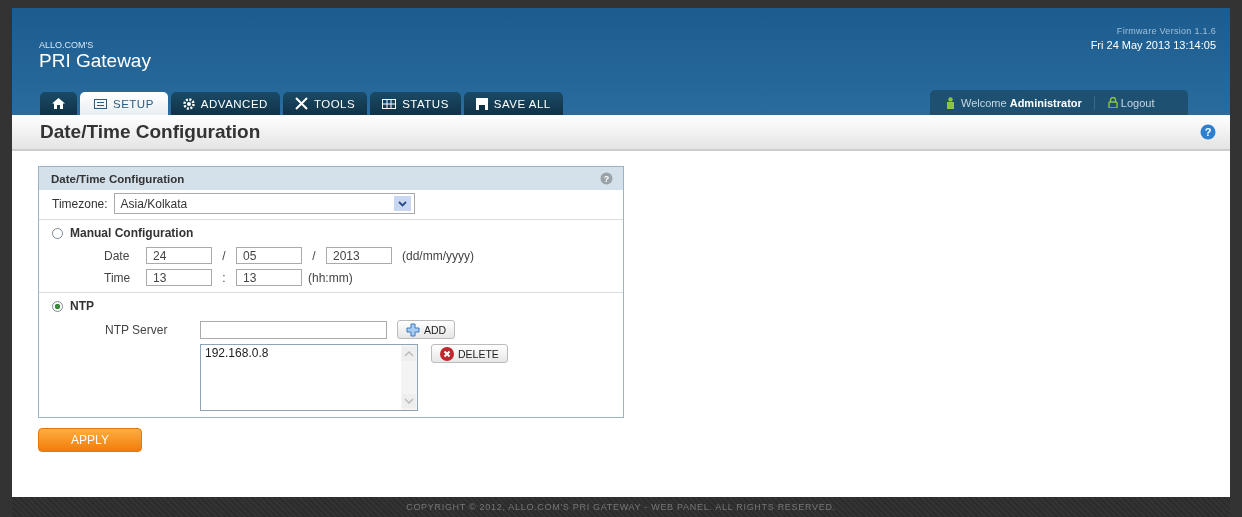  Describe the element at coordinates (269, 255) in the screenshot. I see `month-field: 05` at that location.